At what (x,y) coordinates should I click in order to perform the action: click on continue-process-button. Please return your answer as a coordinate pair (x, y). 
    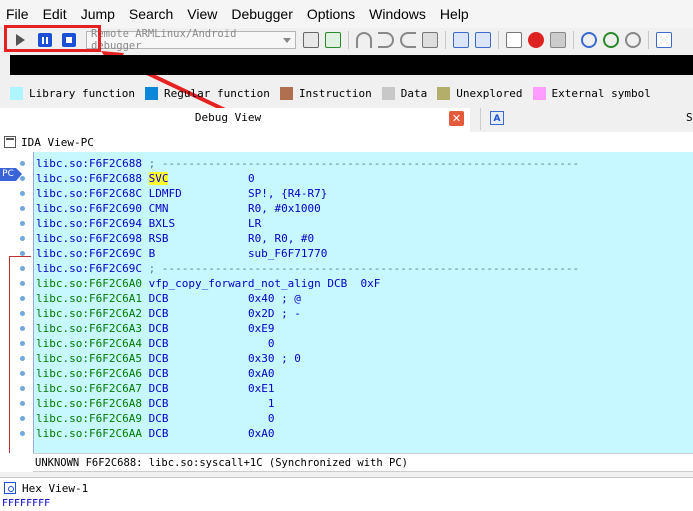
    Looking at the image, I should click on (19, 40).